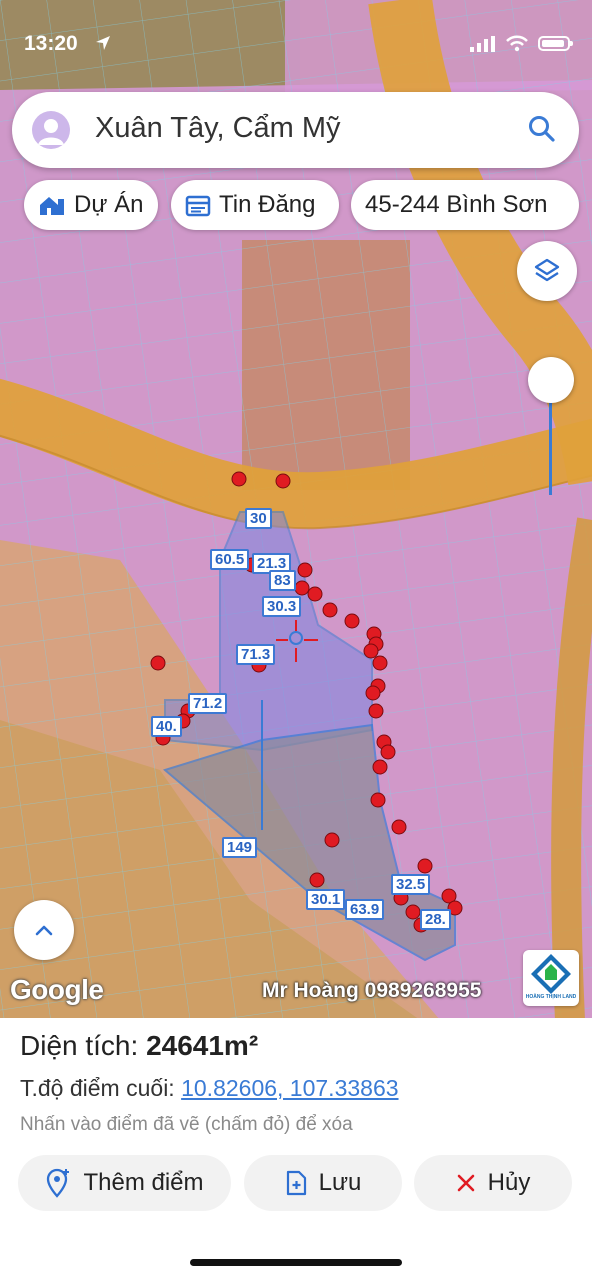 The image size is (592, 1280). I want to click on brand-logo-text: HOÀNG THỊNH LAND, so click(551, 997).